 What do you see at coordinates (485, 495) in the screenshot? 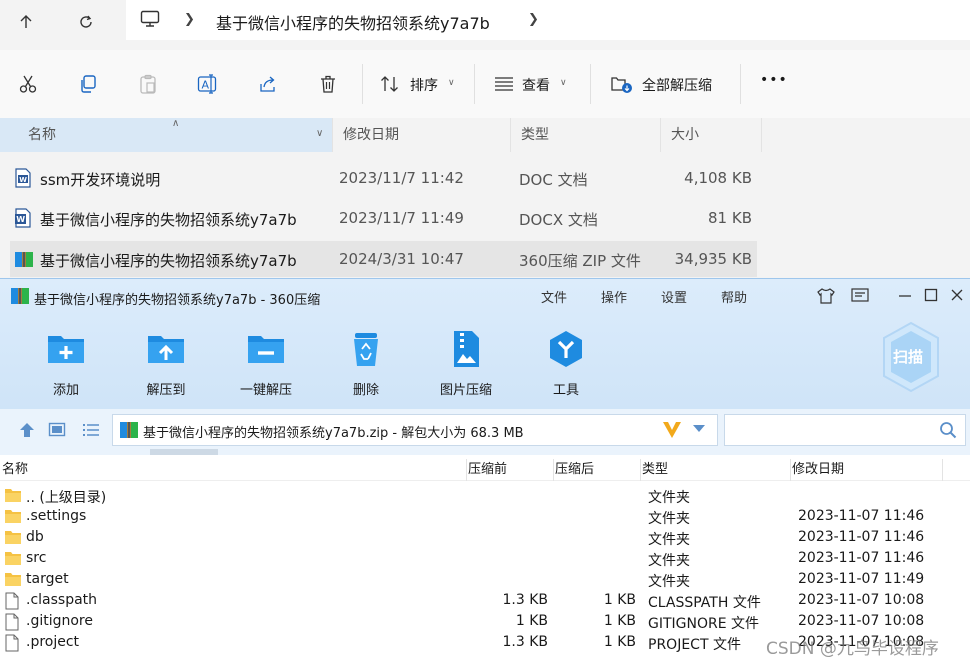
I see `archive-row: .. (上级目录) 文件夹` at bounding box center [485, 495].